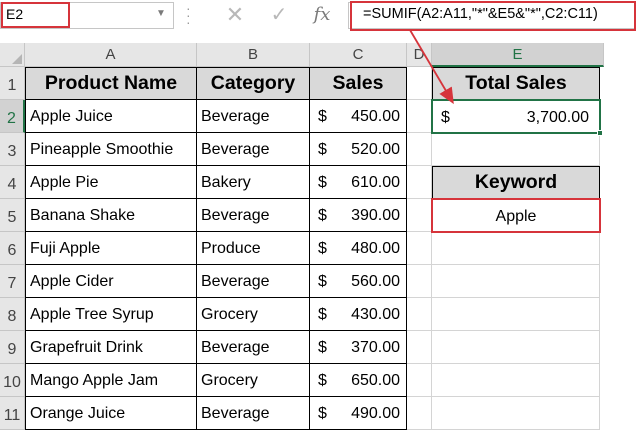 The image size is (636, 435). I want to click on annotation-arrow, so click(431, 67).